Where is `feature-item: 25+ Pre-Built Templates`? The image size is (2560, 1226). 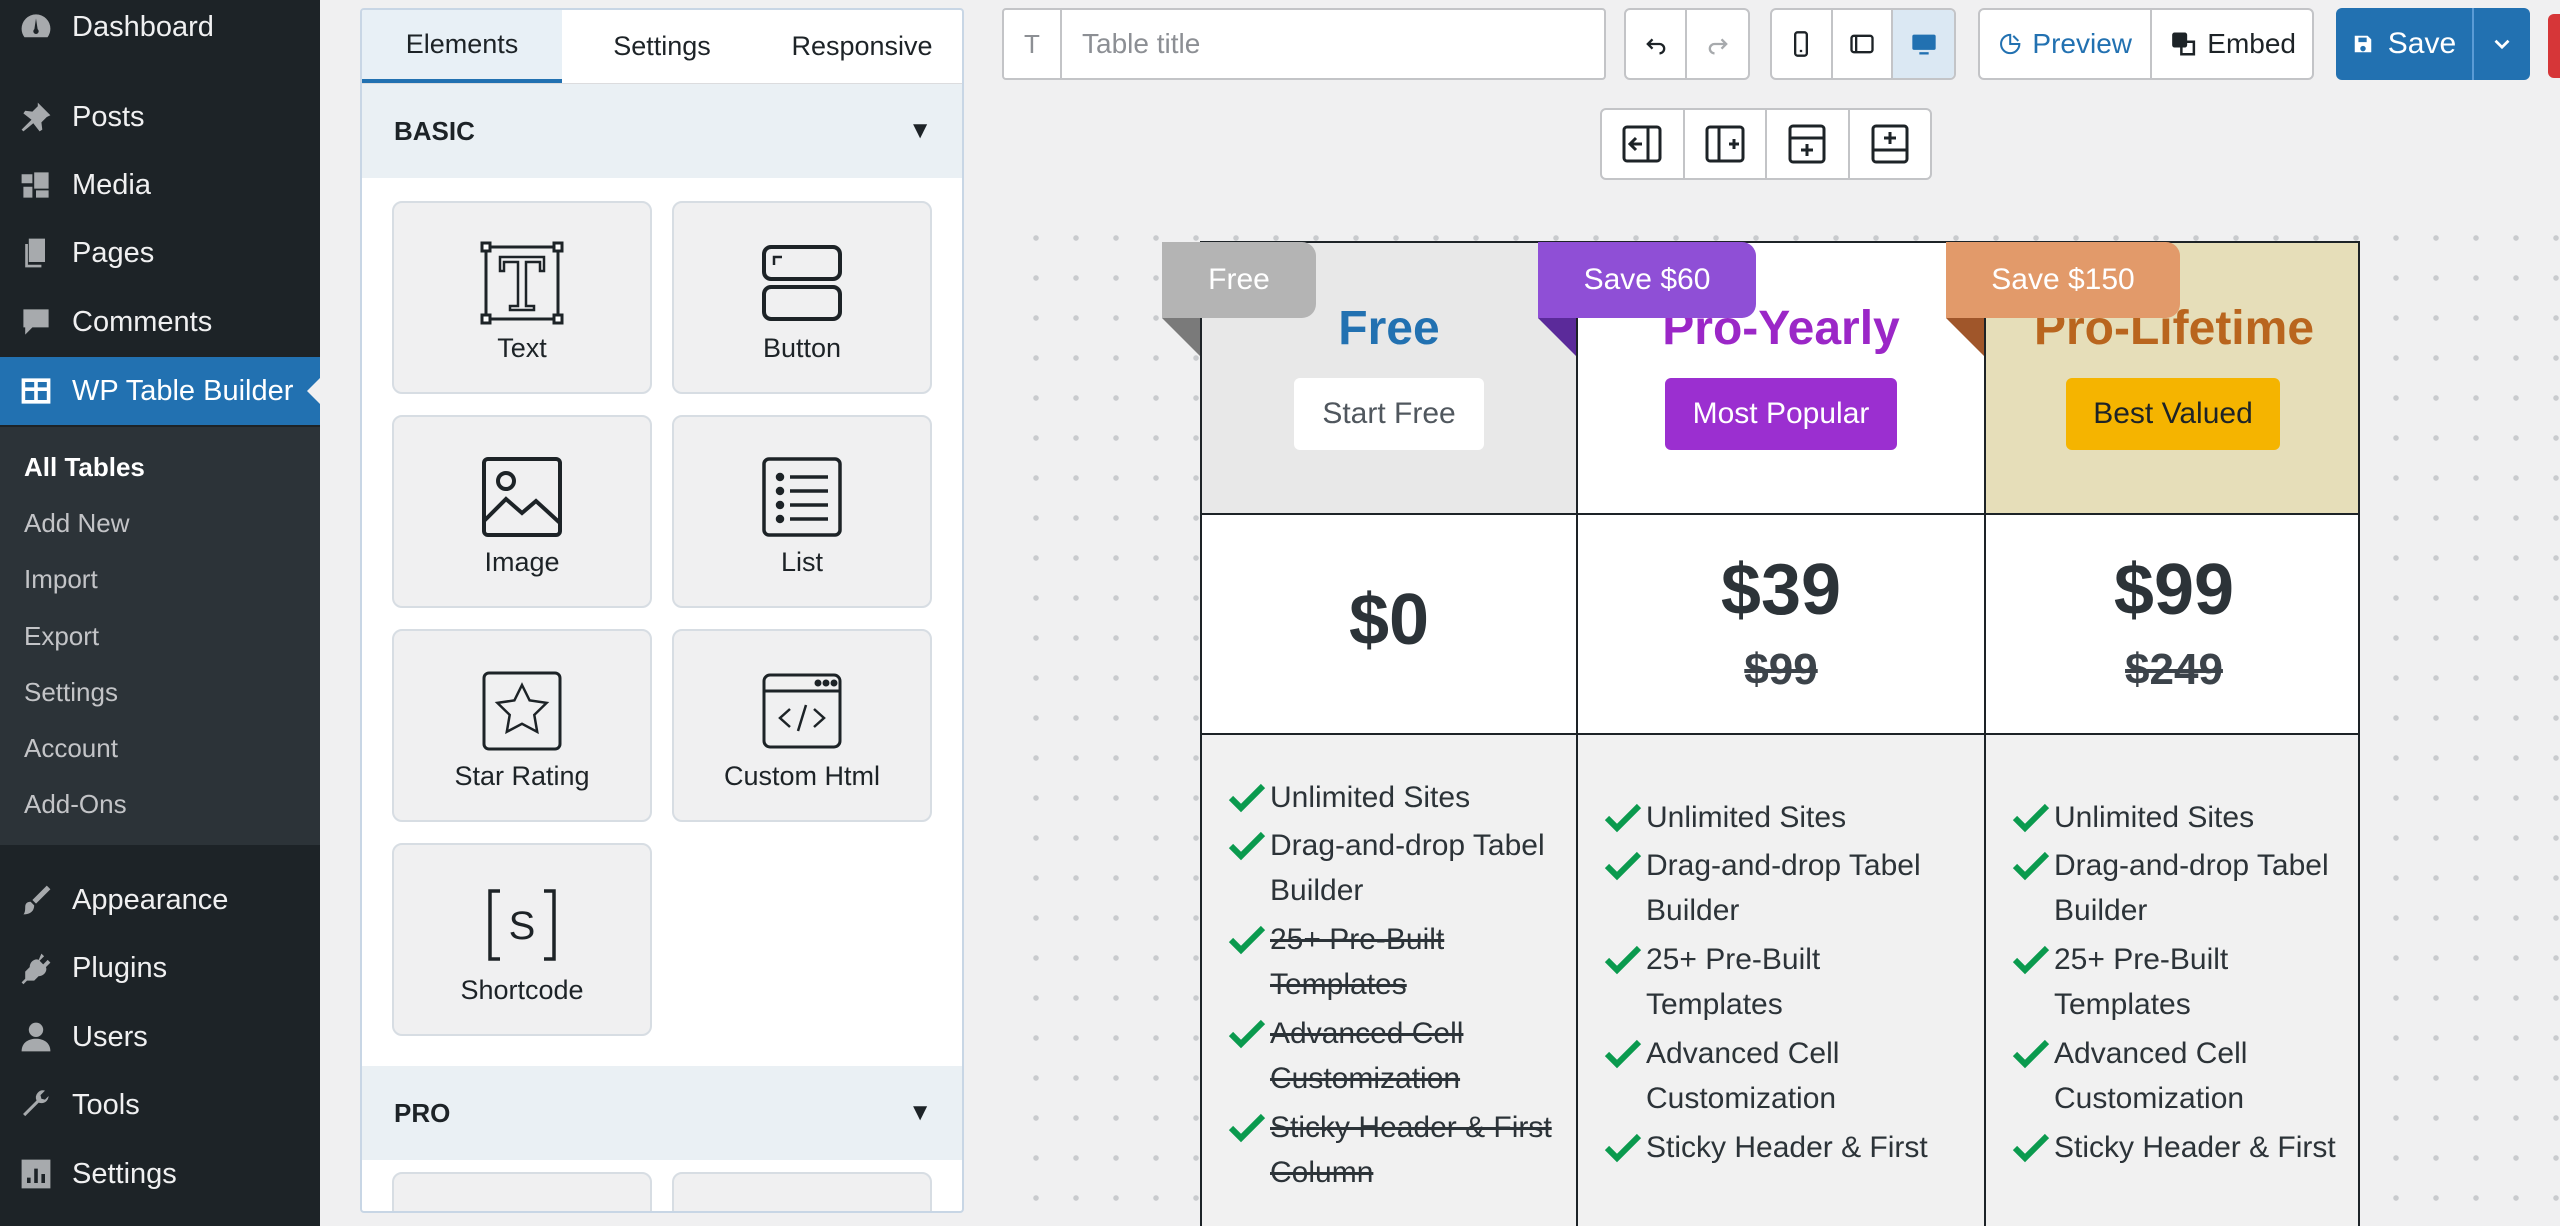 feature-item: 25+ Pre-Built Templates is located at coordinates (1769, 982).